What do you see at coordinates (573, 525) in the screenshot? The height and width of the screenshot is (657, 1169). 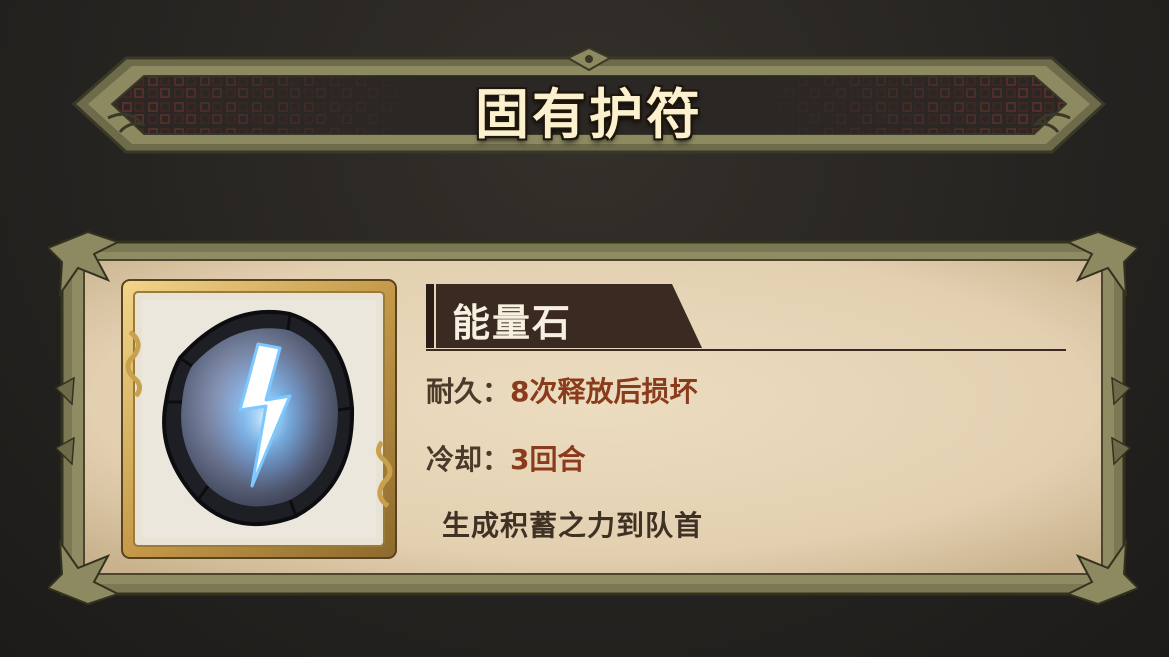 I see `effect-description: 生成积蓄之力到队首` at bounding box center [573, 525].